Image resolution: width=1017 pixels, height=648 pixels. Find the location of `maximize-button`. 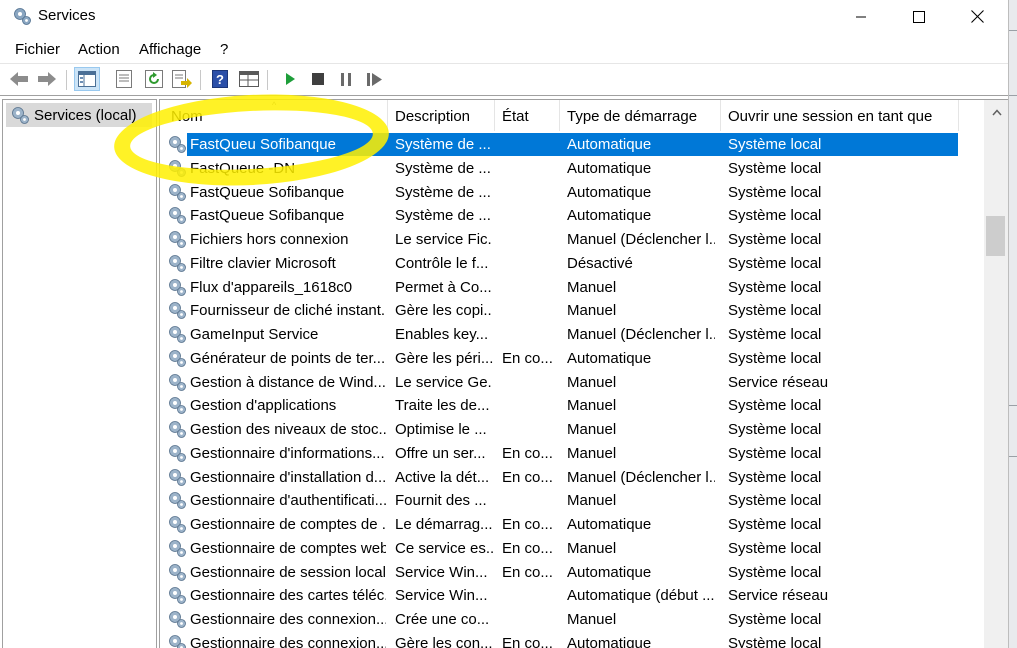

maximize-button is located at coordinates (919, 16).